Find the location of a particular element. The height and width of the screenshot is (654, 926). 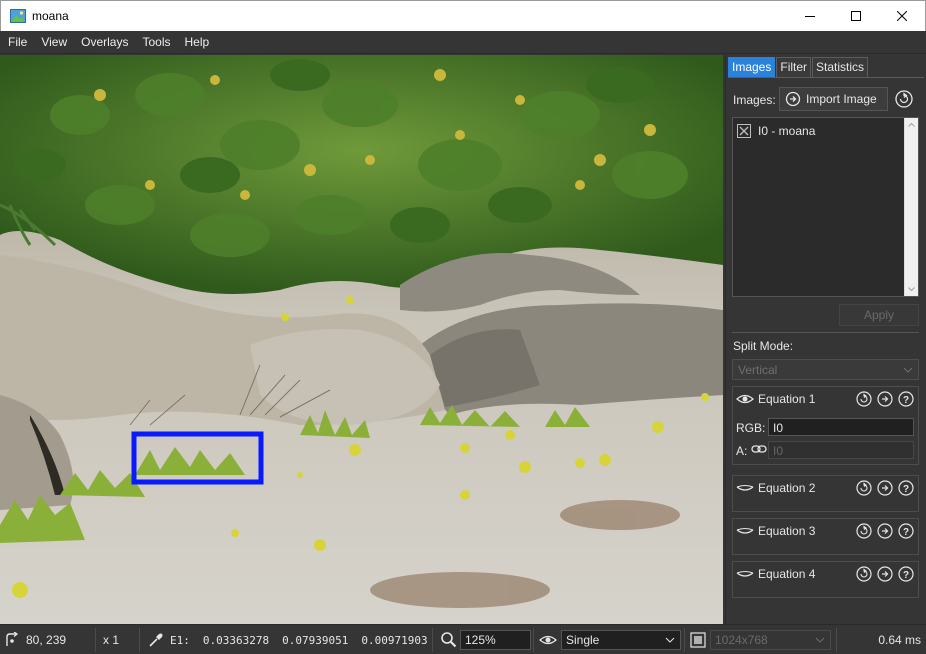

link-icon is located at coordinates (759, 449).